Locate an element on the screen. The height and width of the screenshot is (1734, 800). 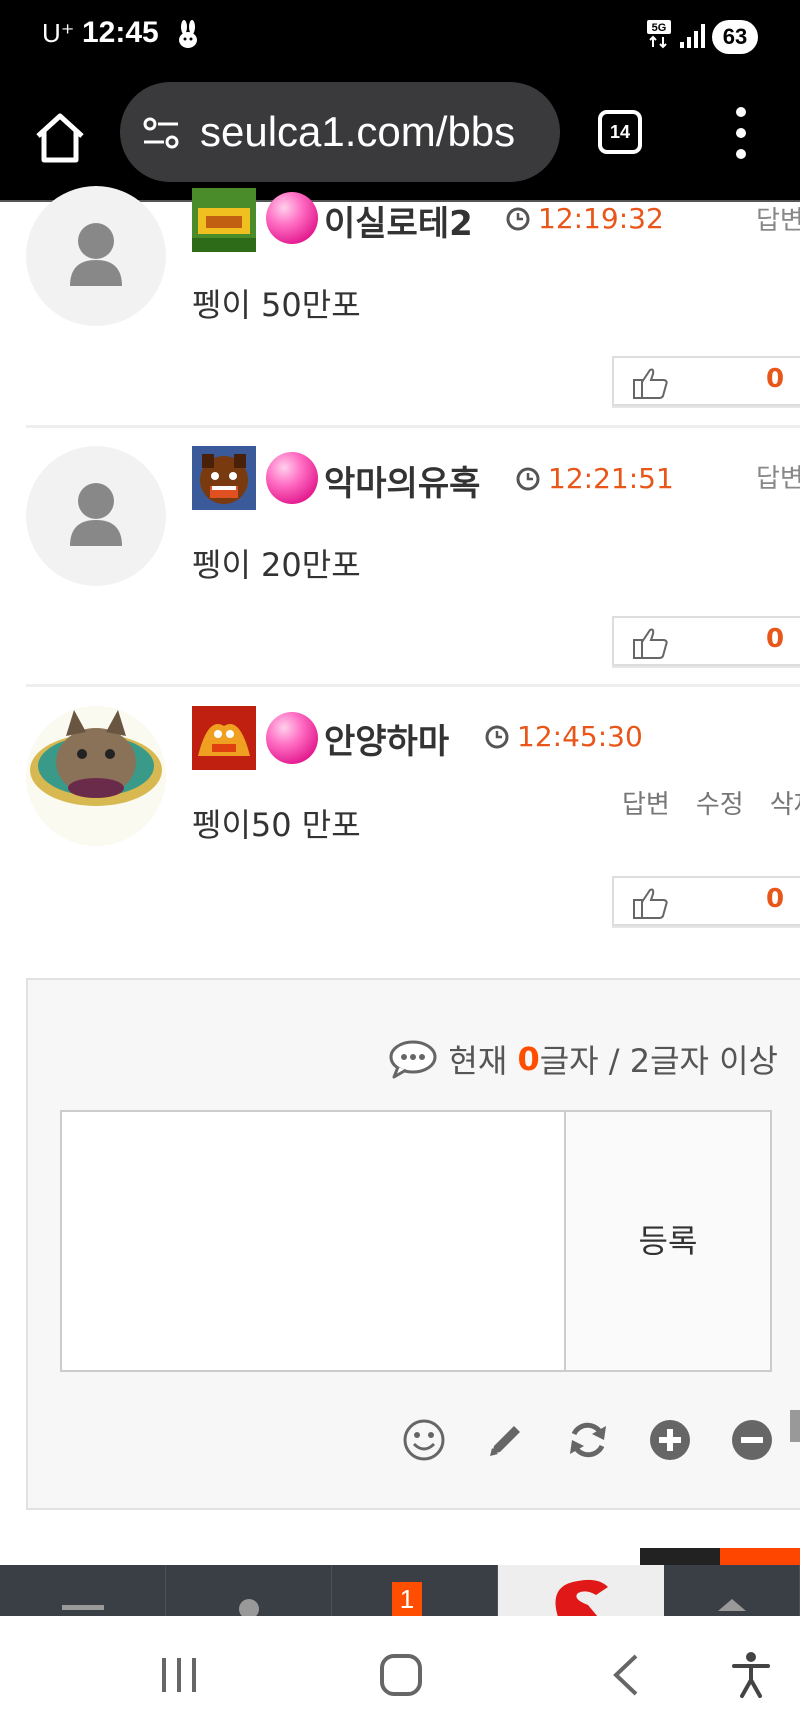
comment-author: 악마의유혹 is located at coordinates (402, 480).